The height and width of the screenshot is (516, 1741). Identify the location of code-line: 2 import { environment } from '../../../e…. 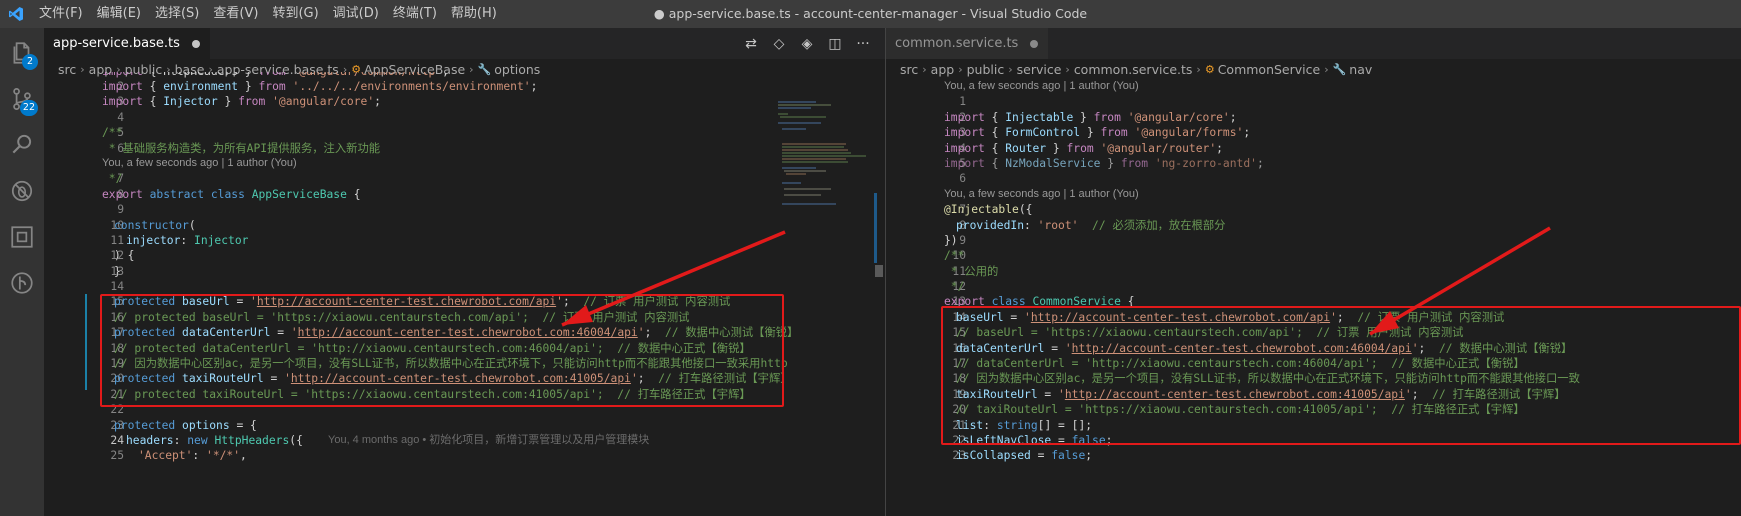
(320, 86).